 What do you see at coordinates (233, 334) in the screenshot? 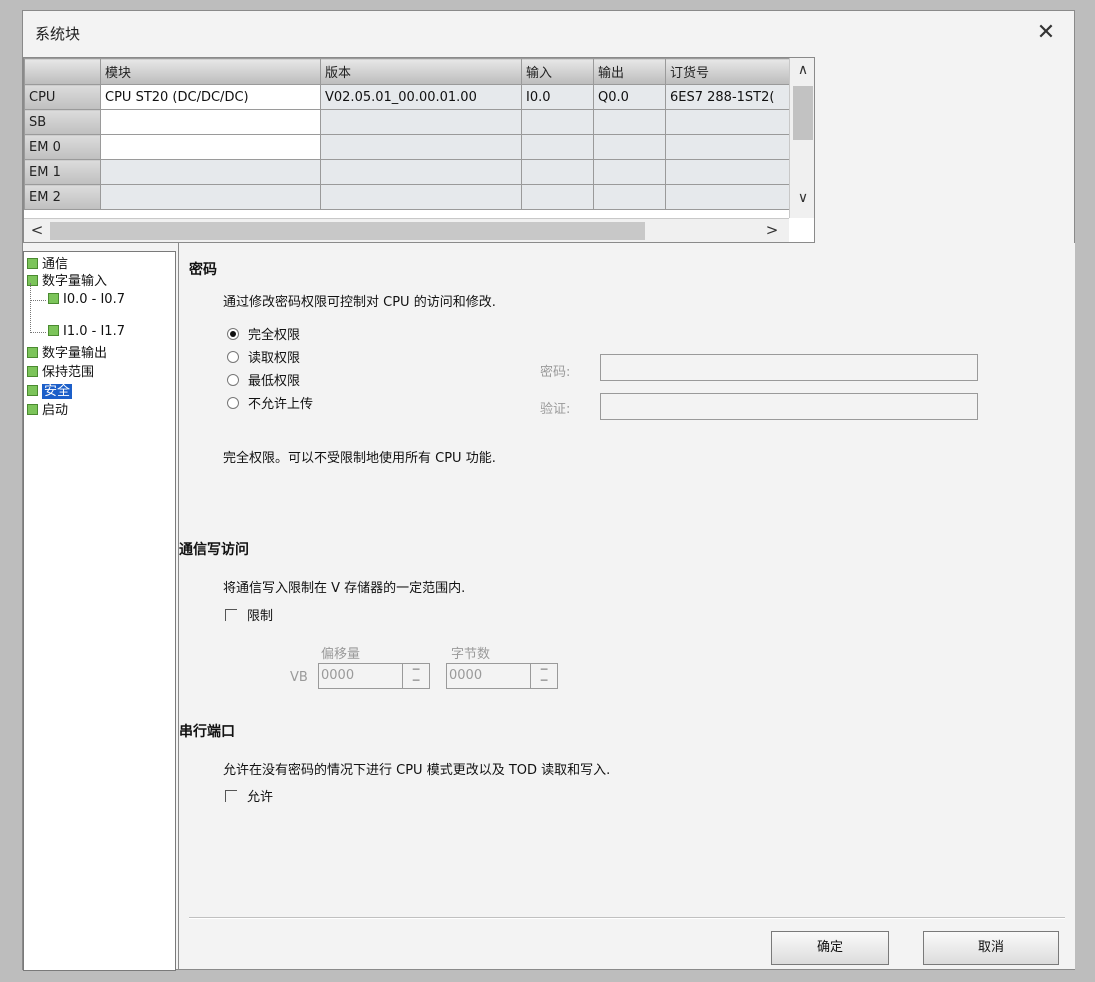
I see `radio-selected-icon` at bounding box center [233, 334].